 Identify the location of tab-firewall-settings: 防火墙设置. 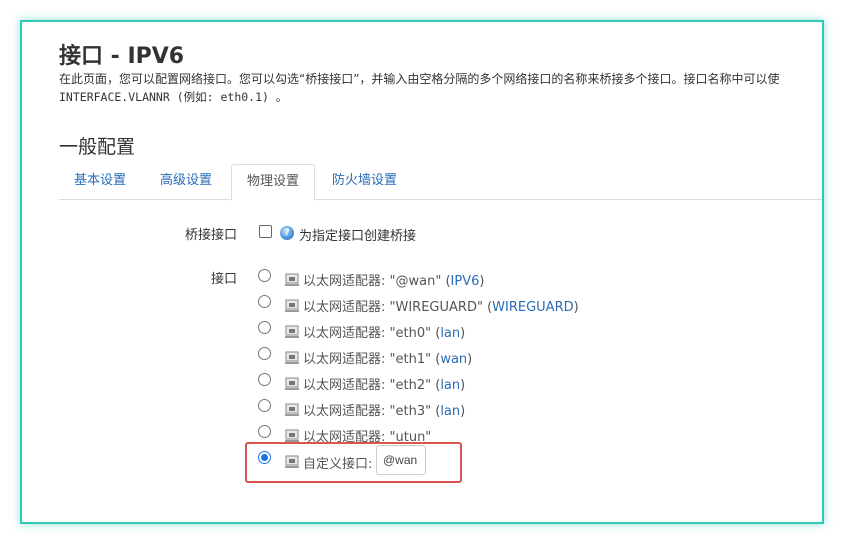
(364, 182).